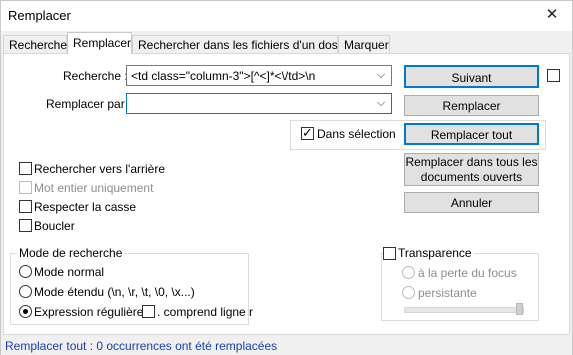 This screenshot has width=573, height=355. Describe the element at coordinates (471, 134) in the screenshot. I see `replace-all-button: Remplacer tout` at that location.